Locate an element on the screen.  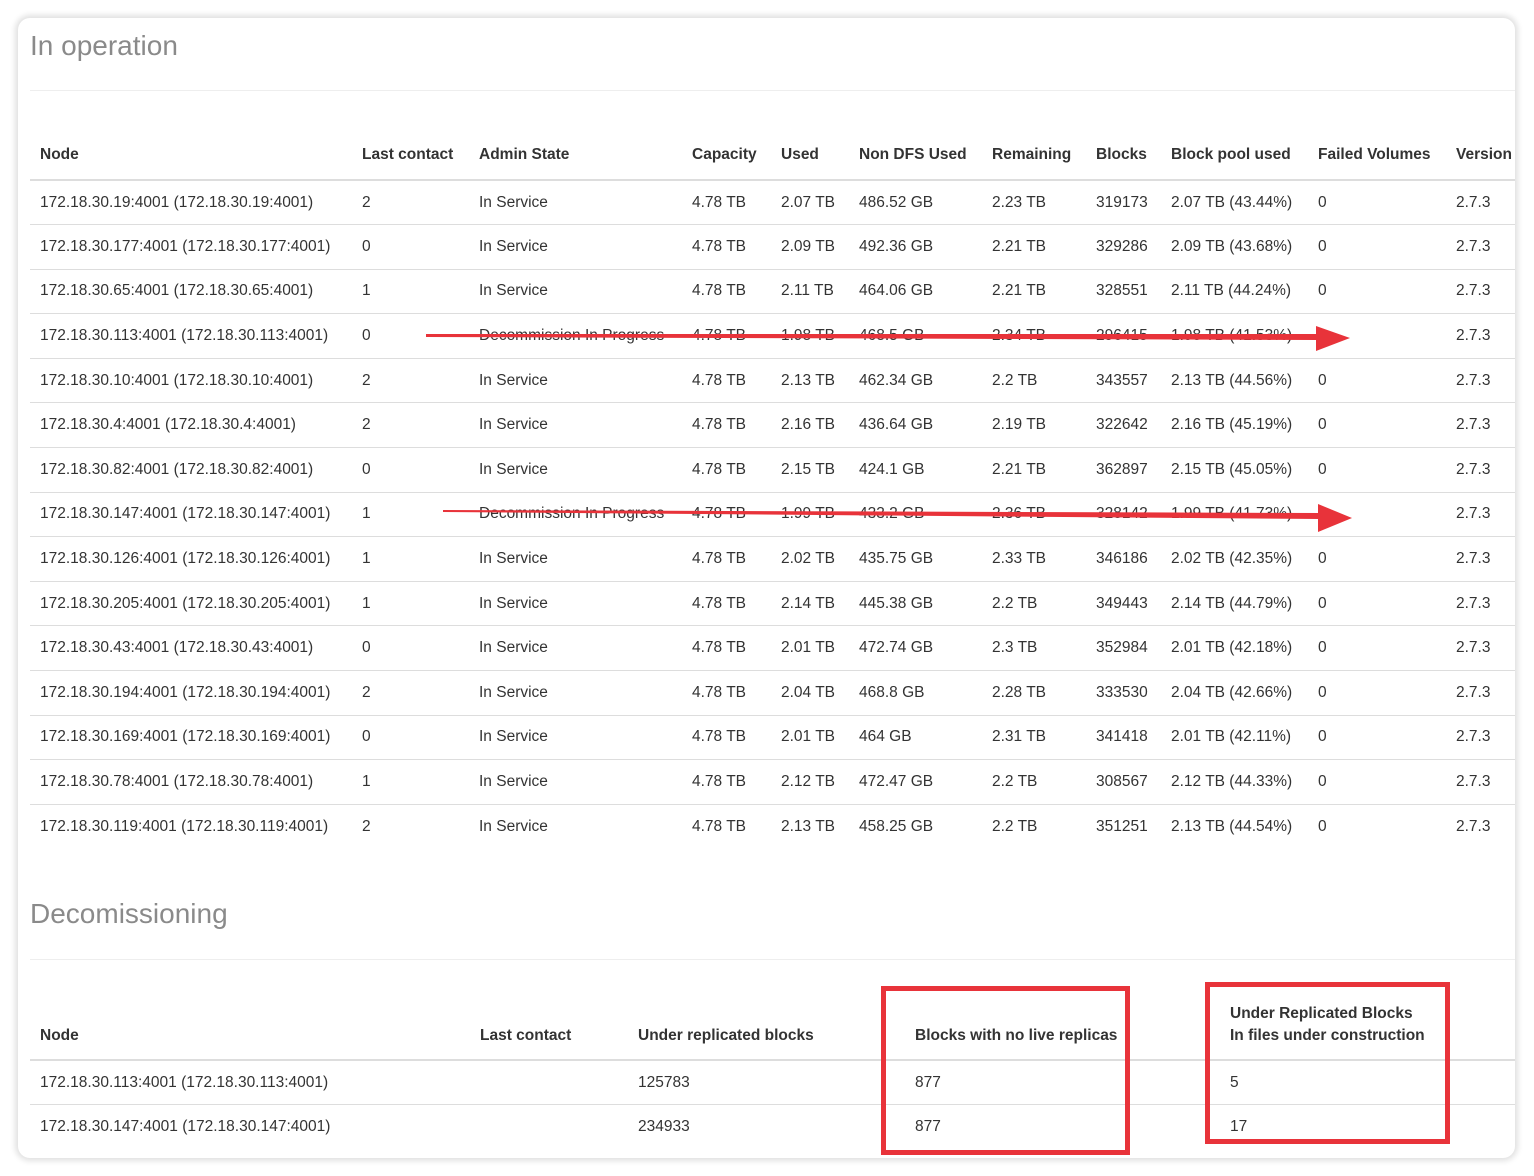
cell-remaining: 2.31 TB is located at coordinates (1034, 737).